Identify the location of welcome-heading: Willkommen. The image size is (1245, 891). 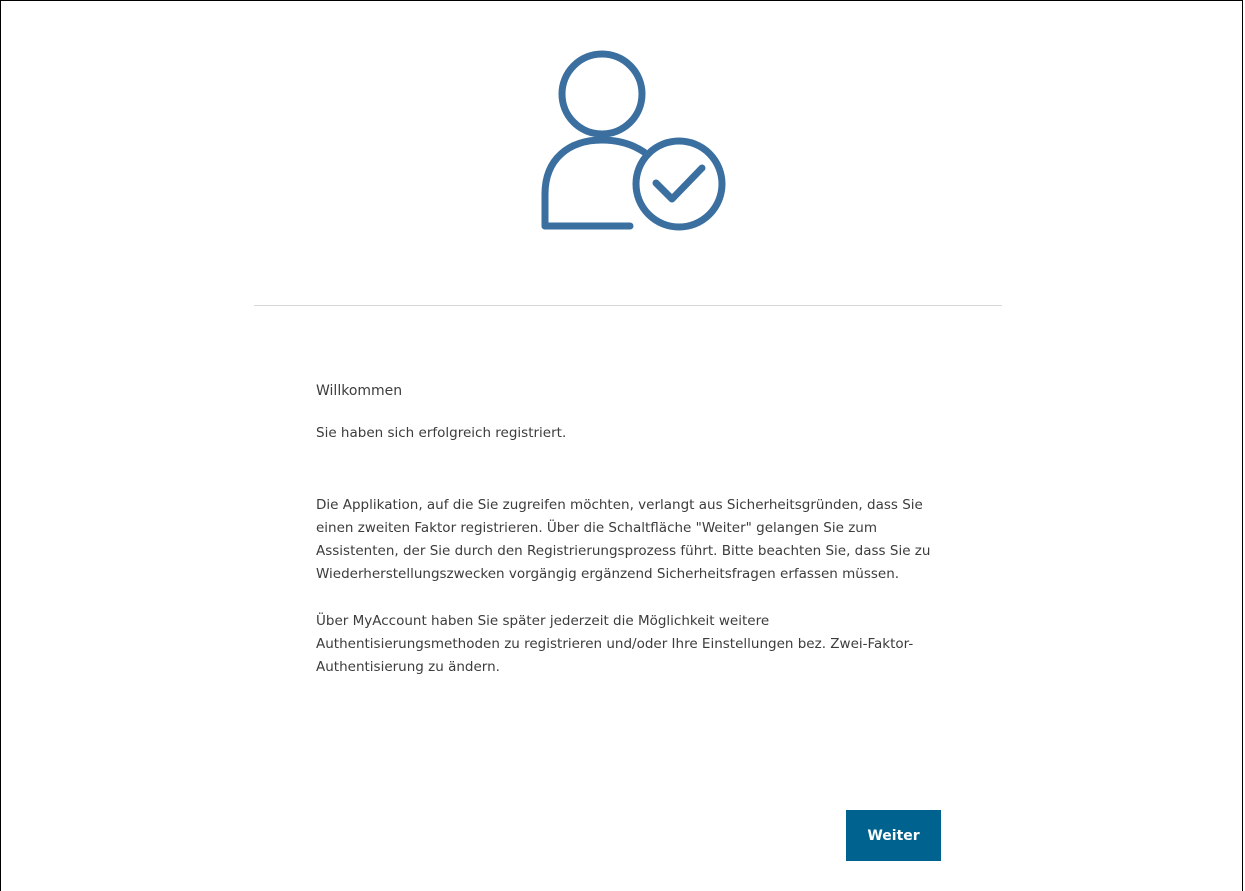
(359, 391).